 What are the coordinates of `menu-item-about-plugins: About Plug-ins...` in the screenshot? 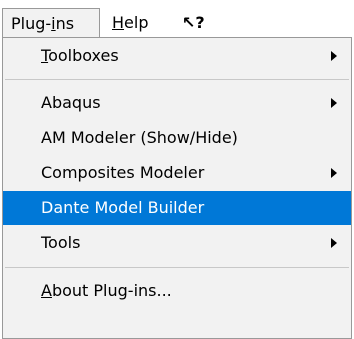 It's located at (177, 291).